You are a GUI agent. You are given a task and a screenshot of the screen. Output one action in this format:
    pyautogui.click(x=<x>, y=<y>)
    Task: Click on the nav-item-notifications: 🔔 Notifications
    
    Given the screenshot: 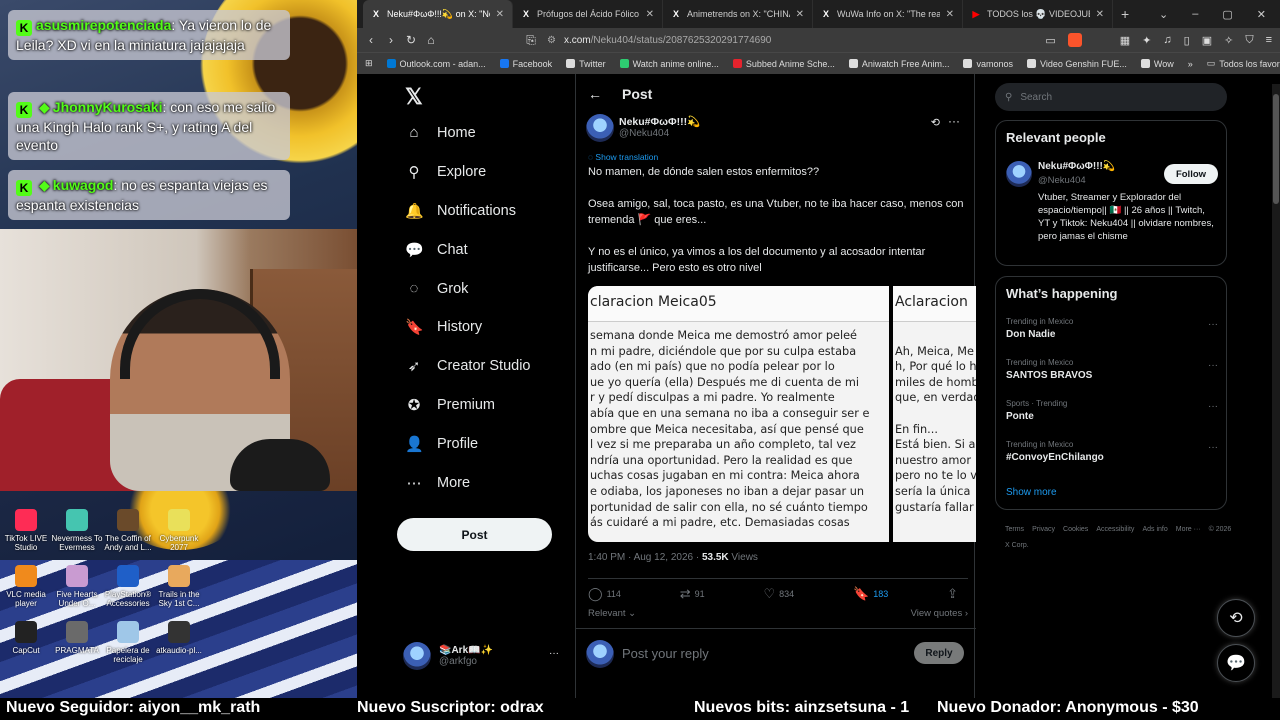 What is the action you would take?
    pyautogui.click(x=460, y=211)
    